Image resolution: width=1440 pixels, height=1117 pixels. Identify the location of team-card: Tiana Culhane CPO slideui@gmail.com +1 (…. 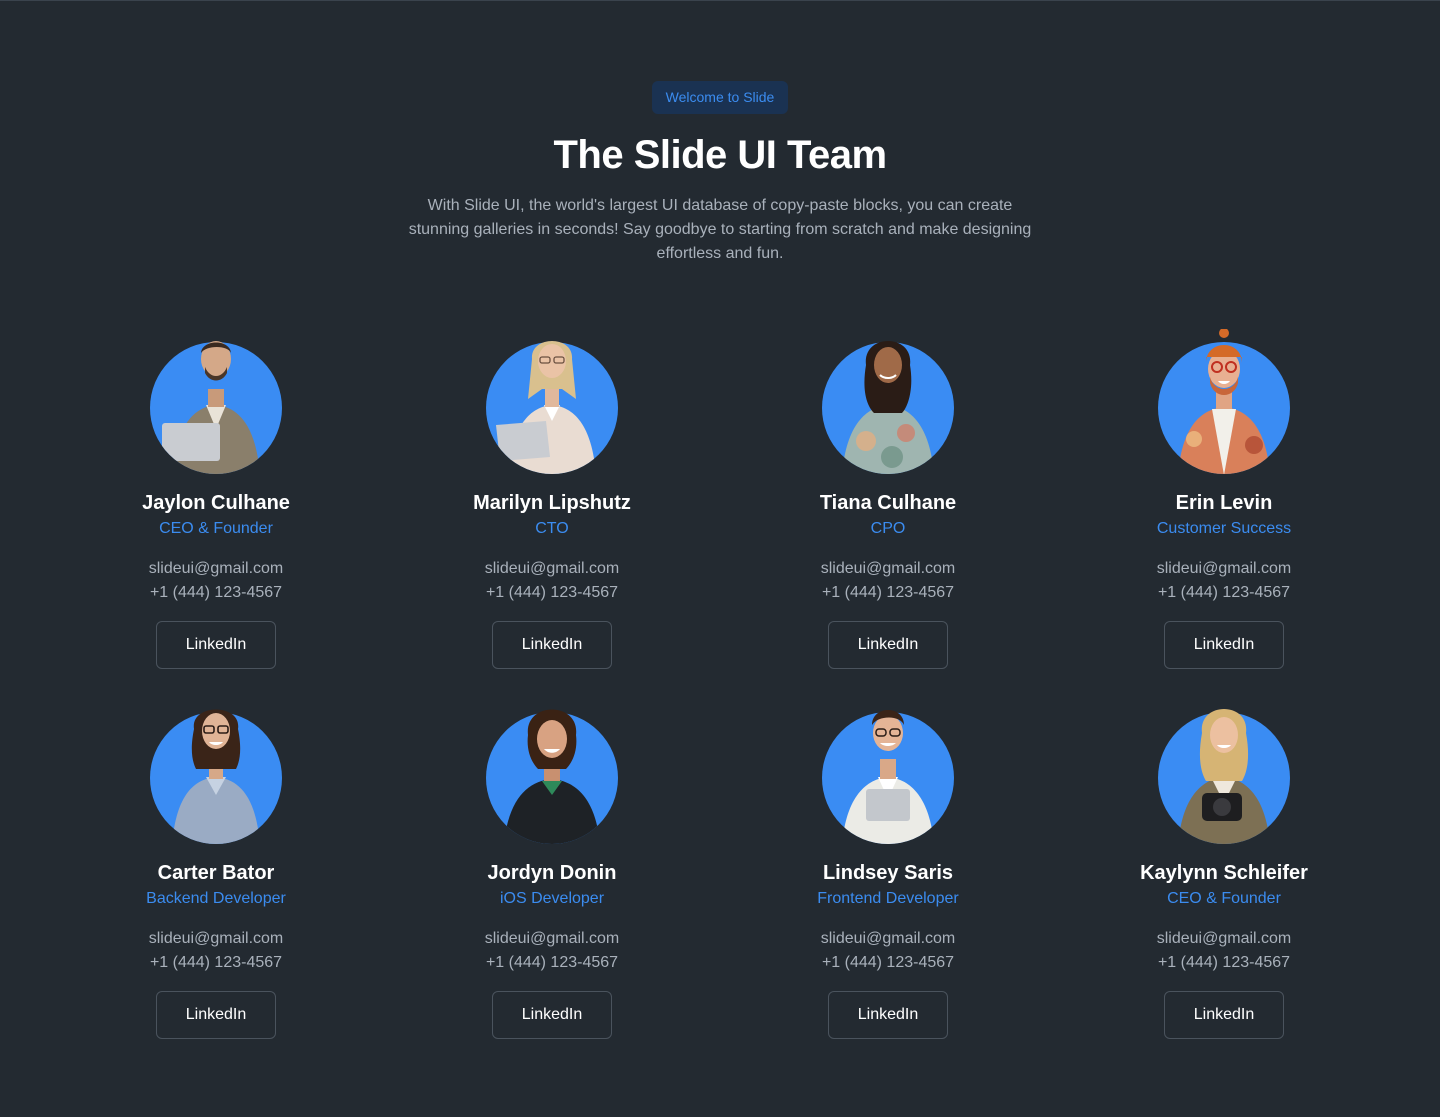
(888, 499).